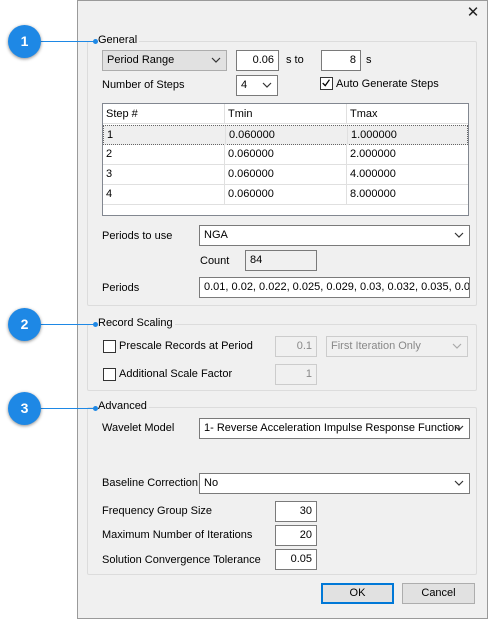  Describe the element at coordinates (296, 535) in the screenshot. I see `max-iterations-input: 20` at that location.